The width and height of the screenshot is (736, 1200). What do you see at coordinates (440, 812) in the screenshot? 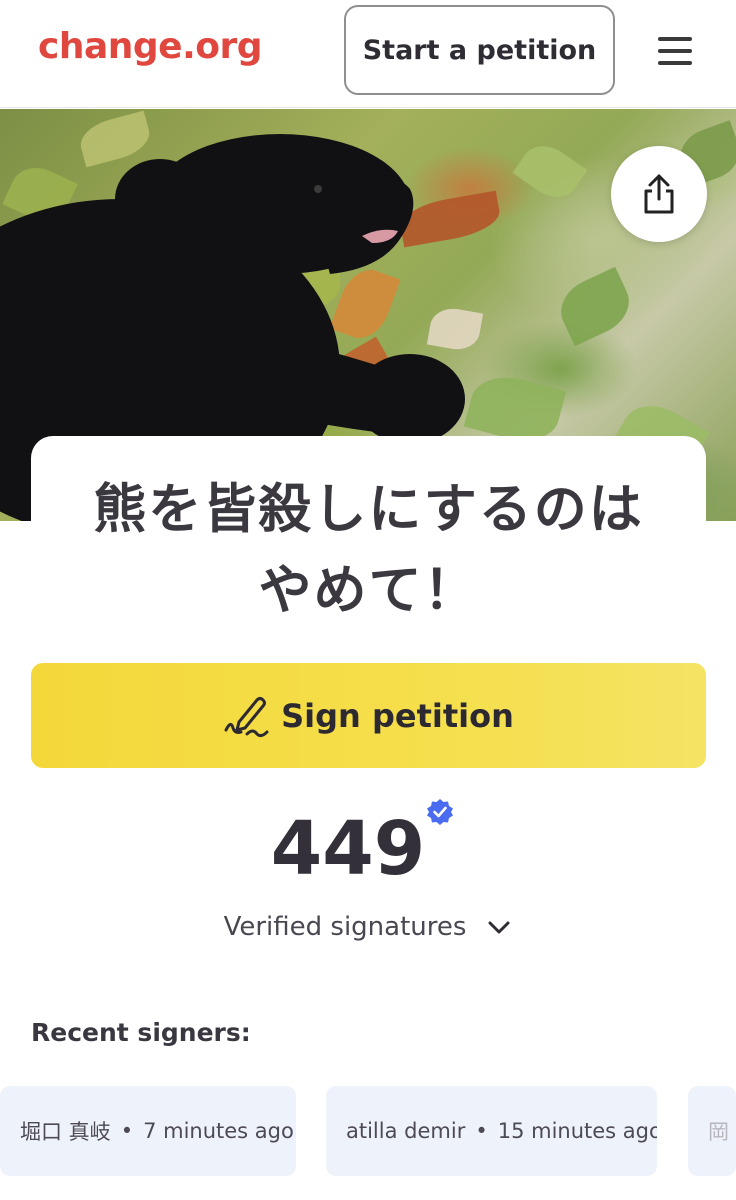
I see `verified-check-icon` at bounding box center [440, 812].